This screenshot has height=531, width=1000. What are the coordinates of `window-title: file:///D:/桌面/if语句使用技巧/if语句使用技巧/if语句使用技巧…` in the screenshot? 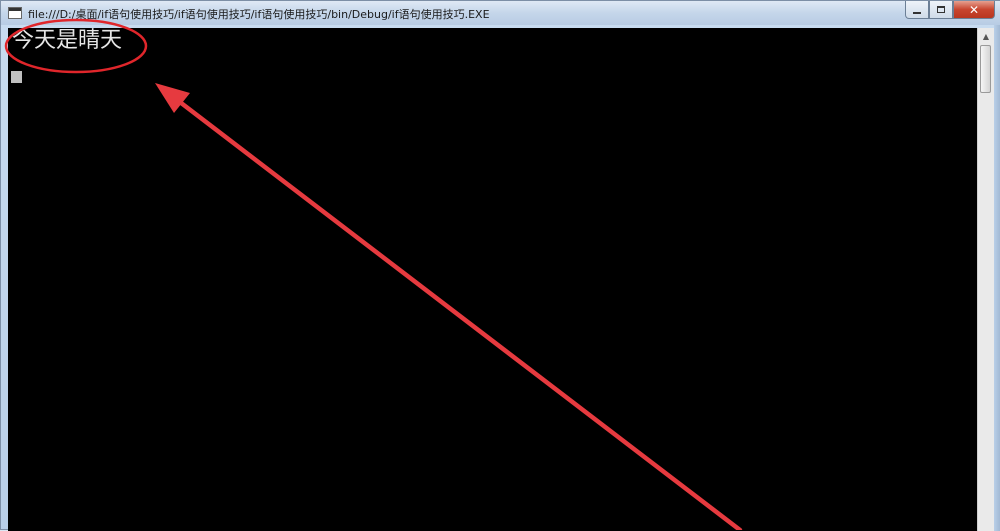 It's located at (259, 14).